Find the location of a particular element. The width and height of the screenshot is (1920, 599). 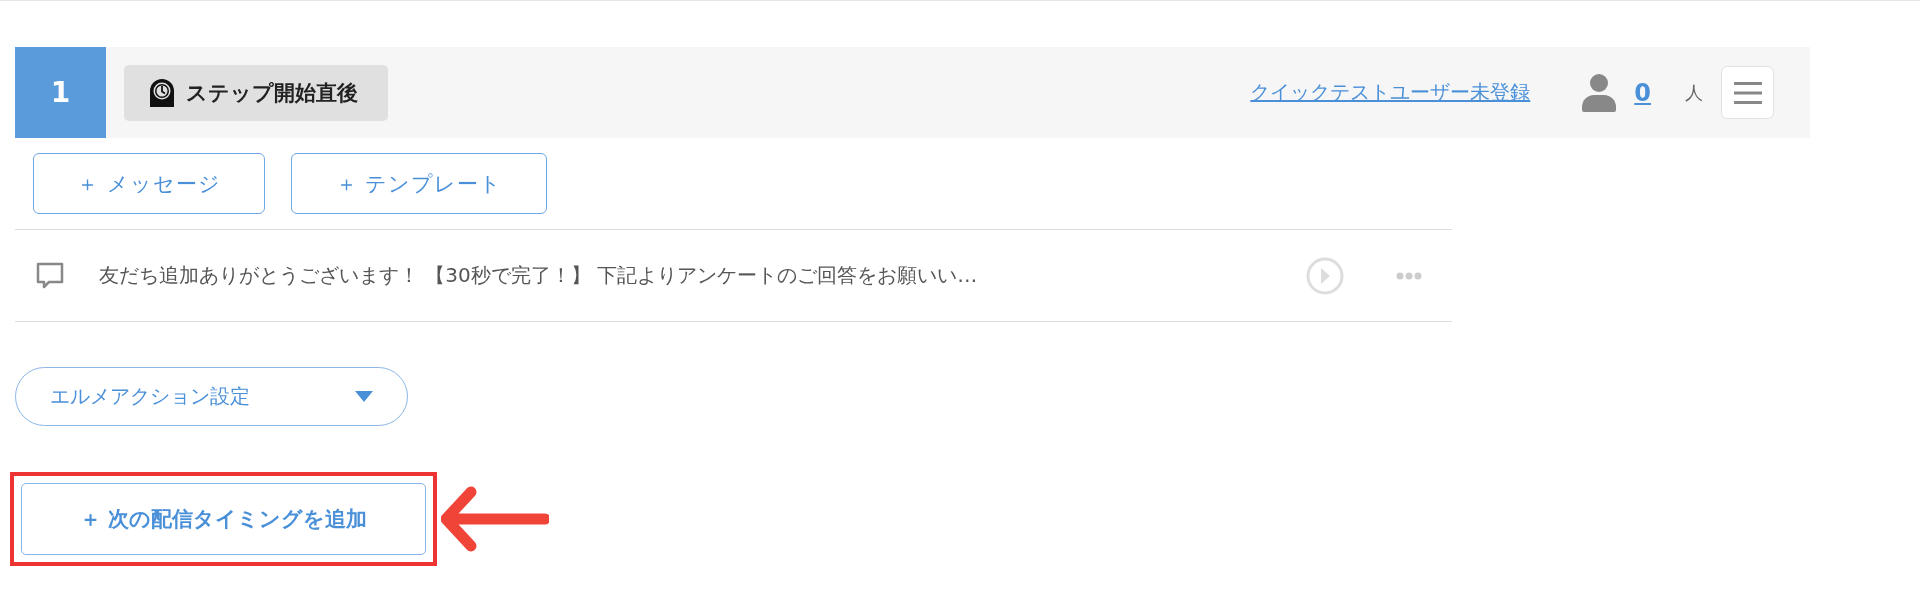

action-dropdown: エルメアクション設定 is located at coordinates (211, 396).